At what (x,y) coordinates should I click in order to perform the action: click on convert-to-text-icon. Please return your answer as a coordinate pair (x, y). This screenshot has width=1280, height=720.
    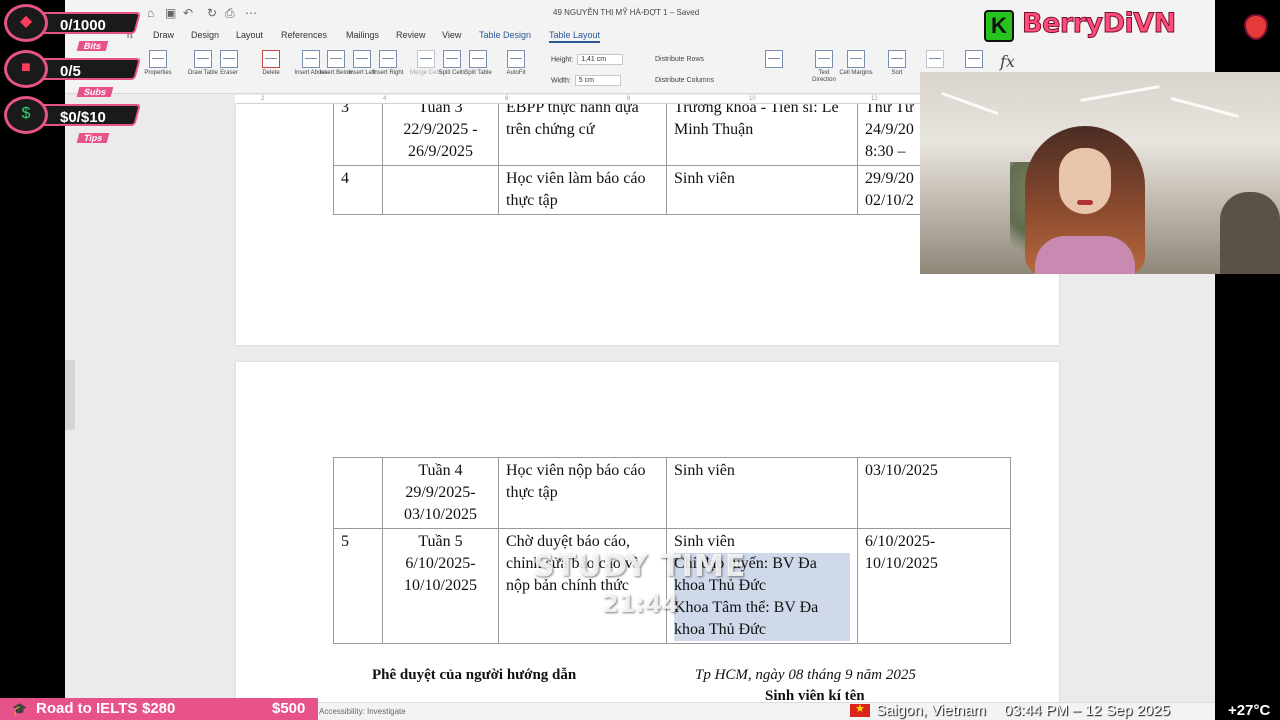
    Looking at the image, I should click on (974, 59).